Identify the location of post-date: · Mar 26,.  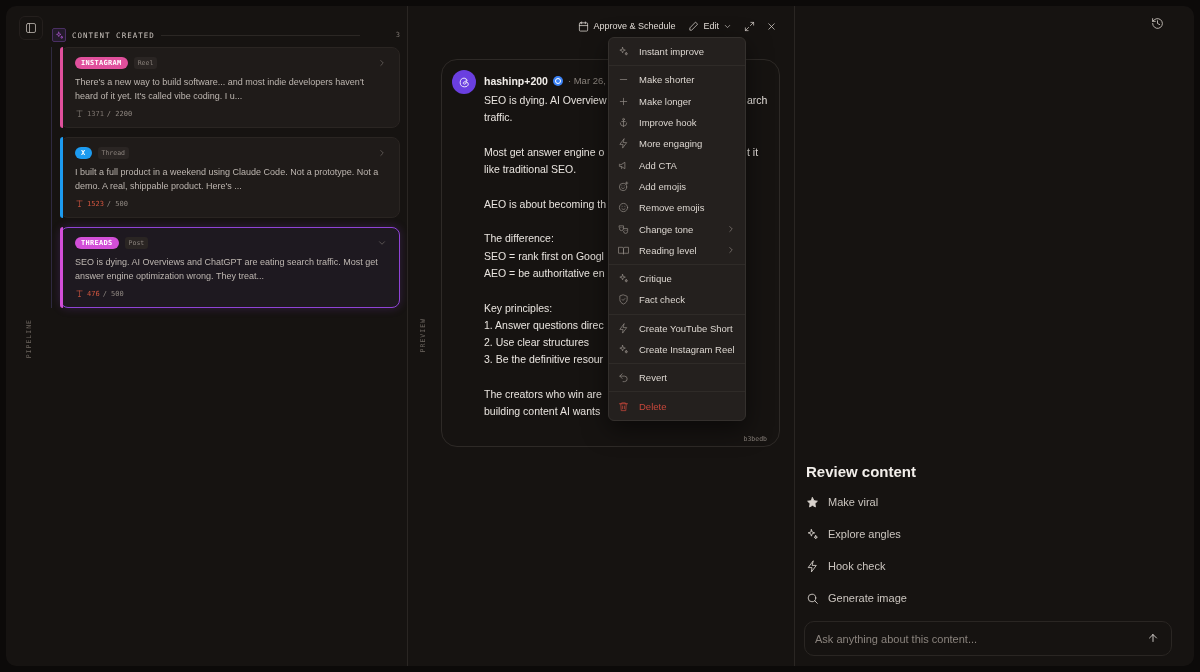
(586, 80).